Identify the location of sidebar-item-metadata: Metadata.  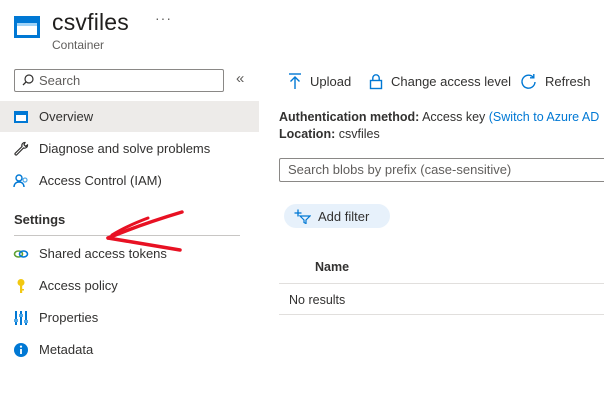
(129, 349).